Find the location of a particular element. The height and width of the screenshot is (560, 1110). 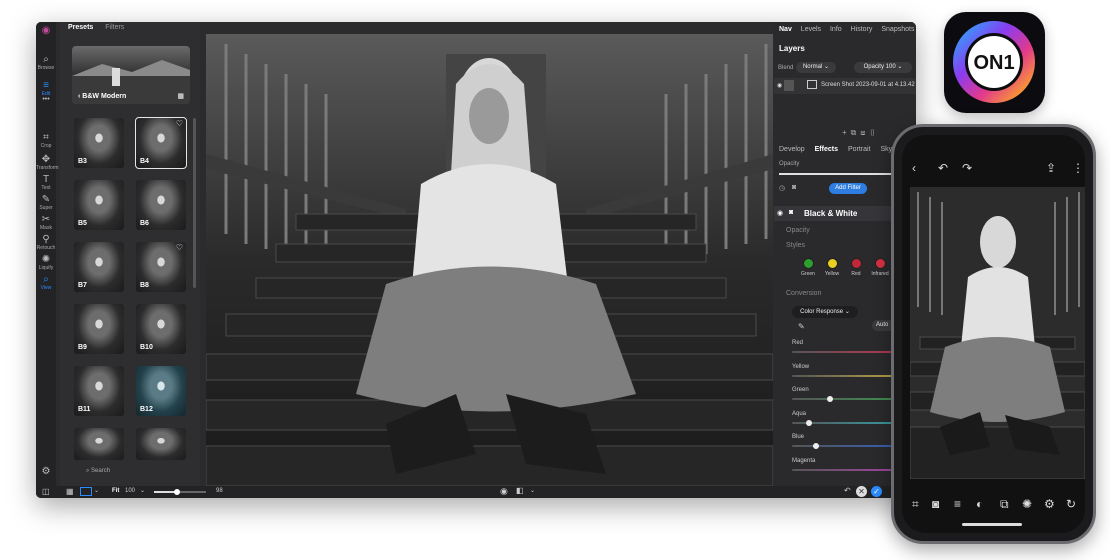

tab-effects: Effects is located at coordinates (826, 149).